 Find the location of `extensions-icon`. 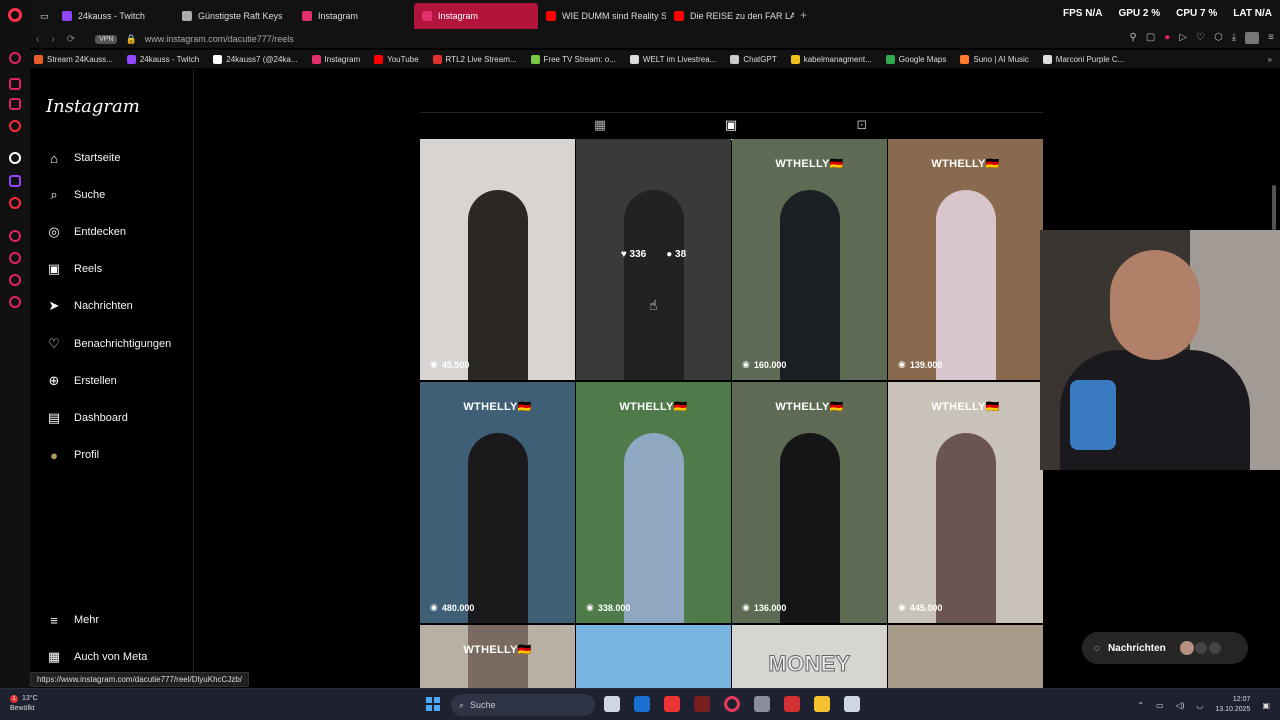

extensions-icon is located at coordinates (15, 280).